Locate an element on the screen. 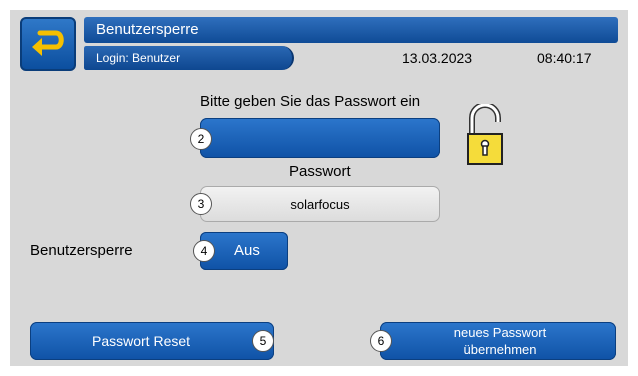 The image size is (638, 376). back-arrow-icon is located at coordinates (48, 43).